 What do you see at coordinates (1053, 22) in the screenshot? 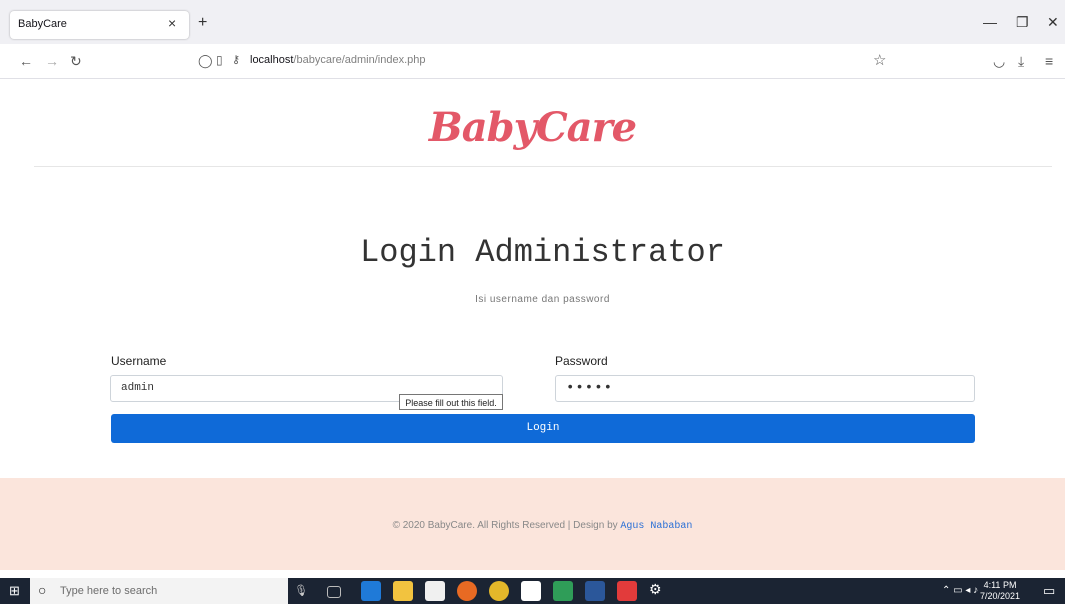
I see `close-window-icon: ✕` at bounding box center [1053, 22].